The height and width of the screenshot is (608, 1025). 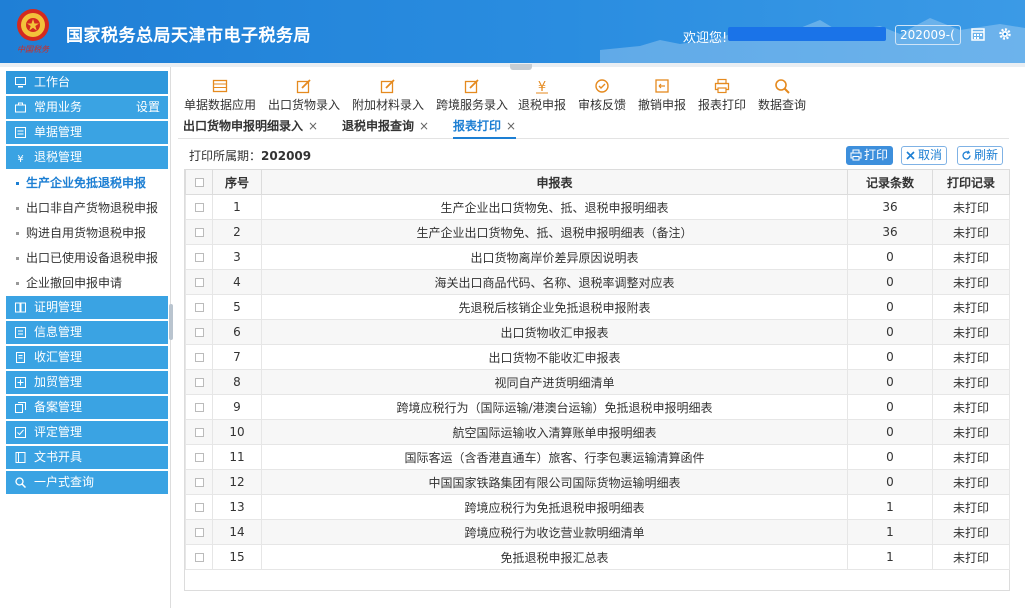 What do you see at coordinates (237, 207) in the screenshot?
I see `row-index: 1` at bounding box center [237, 207].